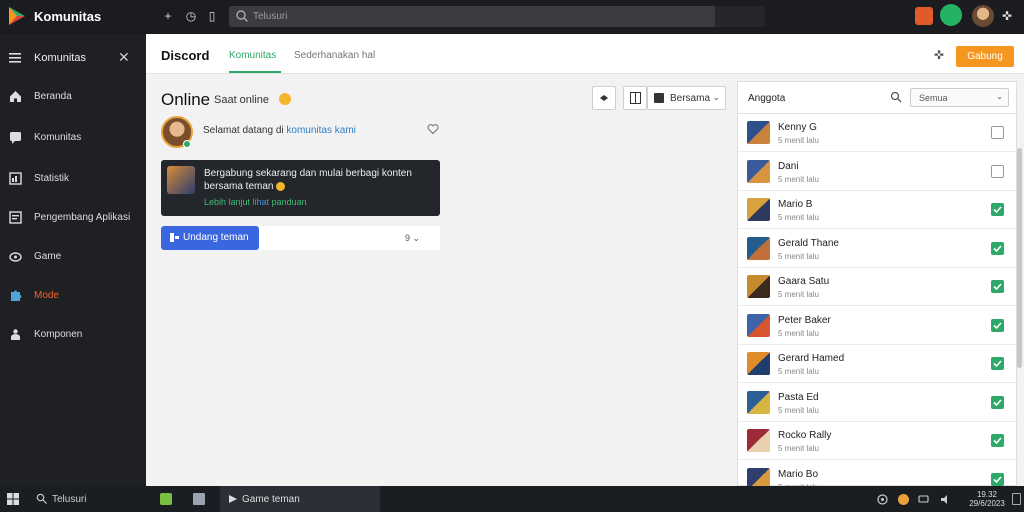 This screenshot has height=512, width=1024. Describe the element at coordinates (878, 287) in the screenshot. I see `list-item: Gaara Satu 5 menit lalu` at that location.